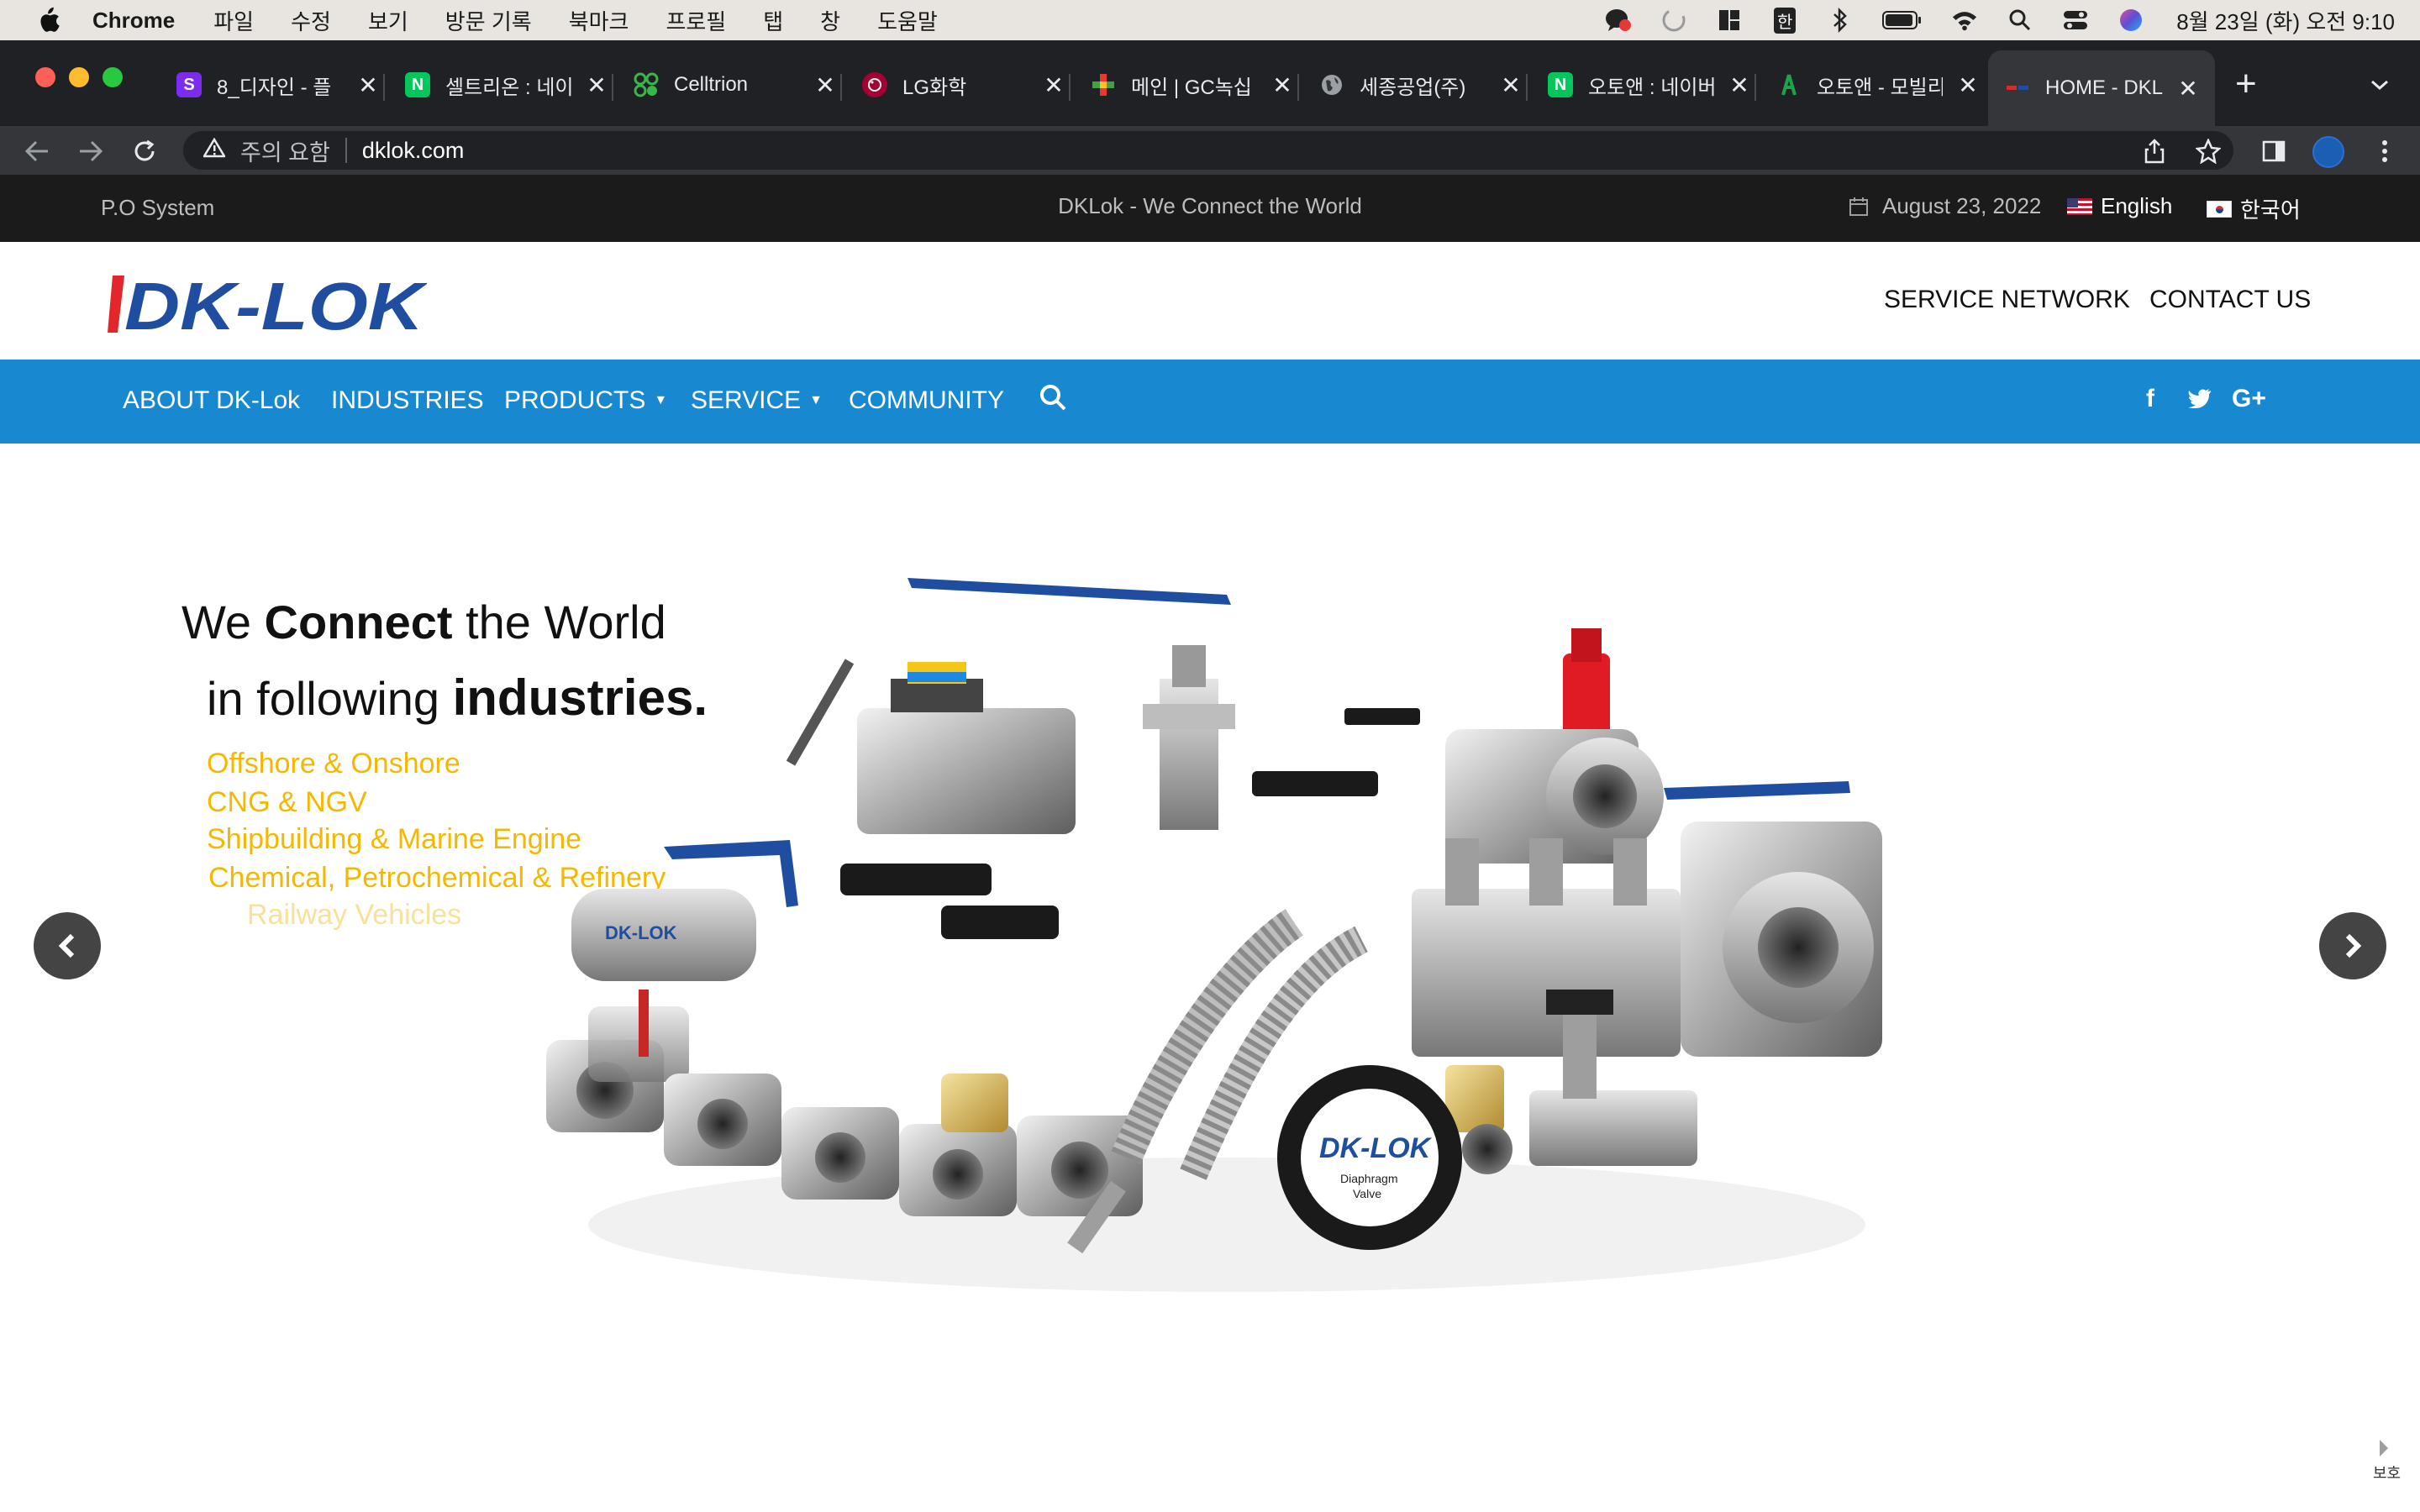 The image size is (2420, 1512). Describe the element at coordinates (36, 151) in the screenshot. I see `back-button` at that location.